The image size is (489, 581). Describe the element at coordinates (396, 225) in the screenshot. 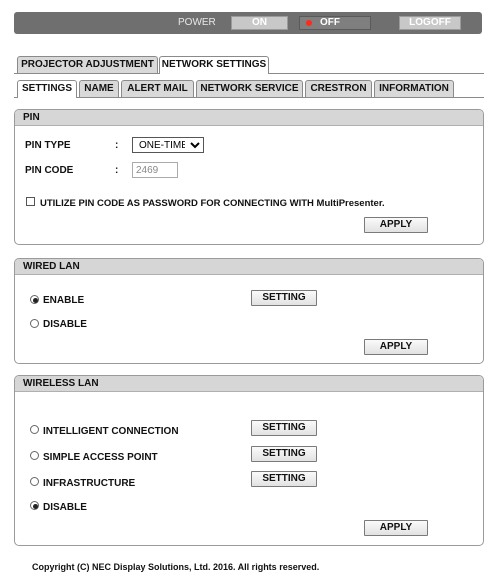

I see `pin-apply-button: APPLY` at that location.